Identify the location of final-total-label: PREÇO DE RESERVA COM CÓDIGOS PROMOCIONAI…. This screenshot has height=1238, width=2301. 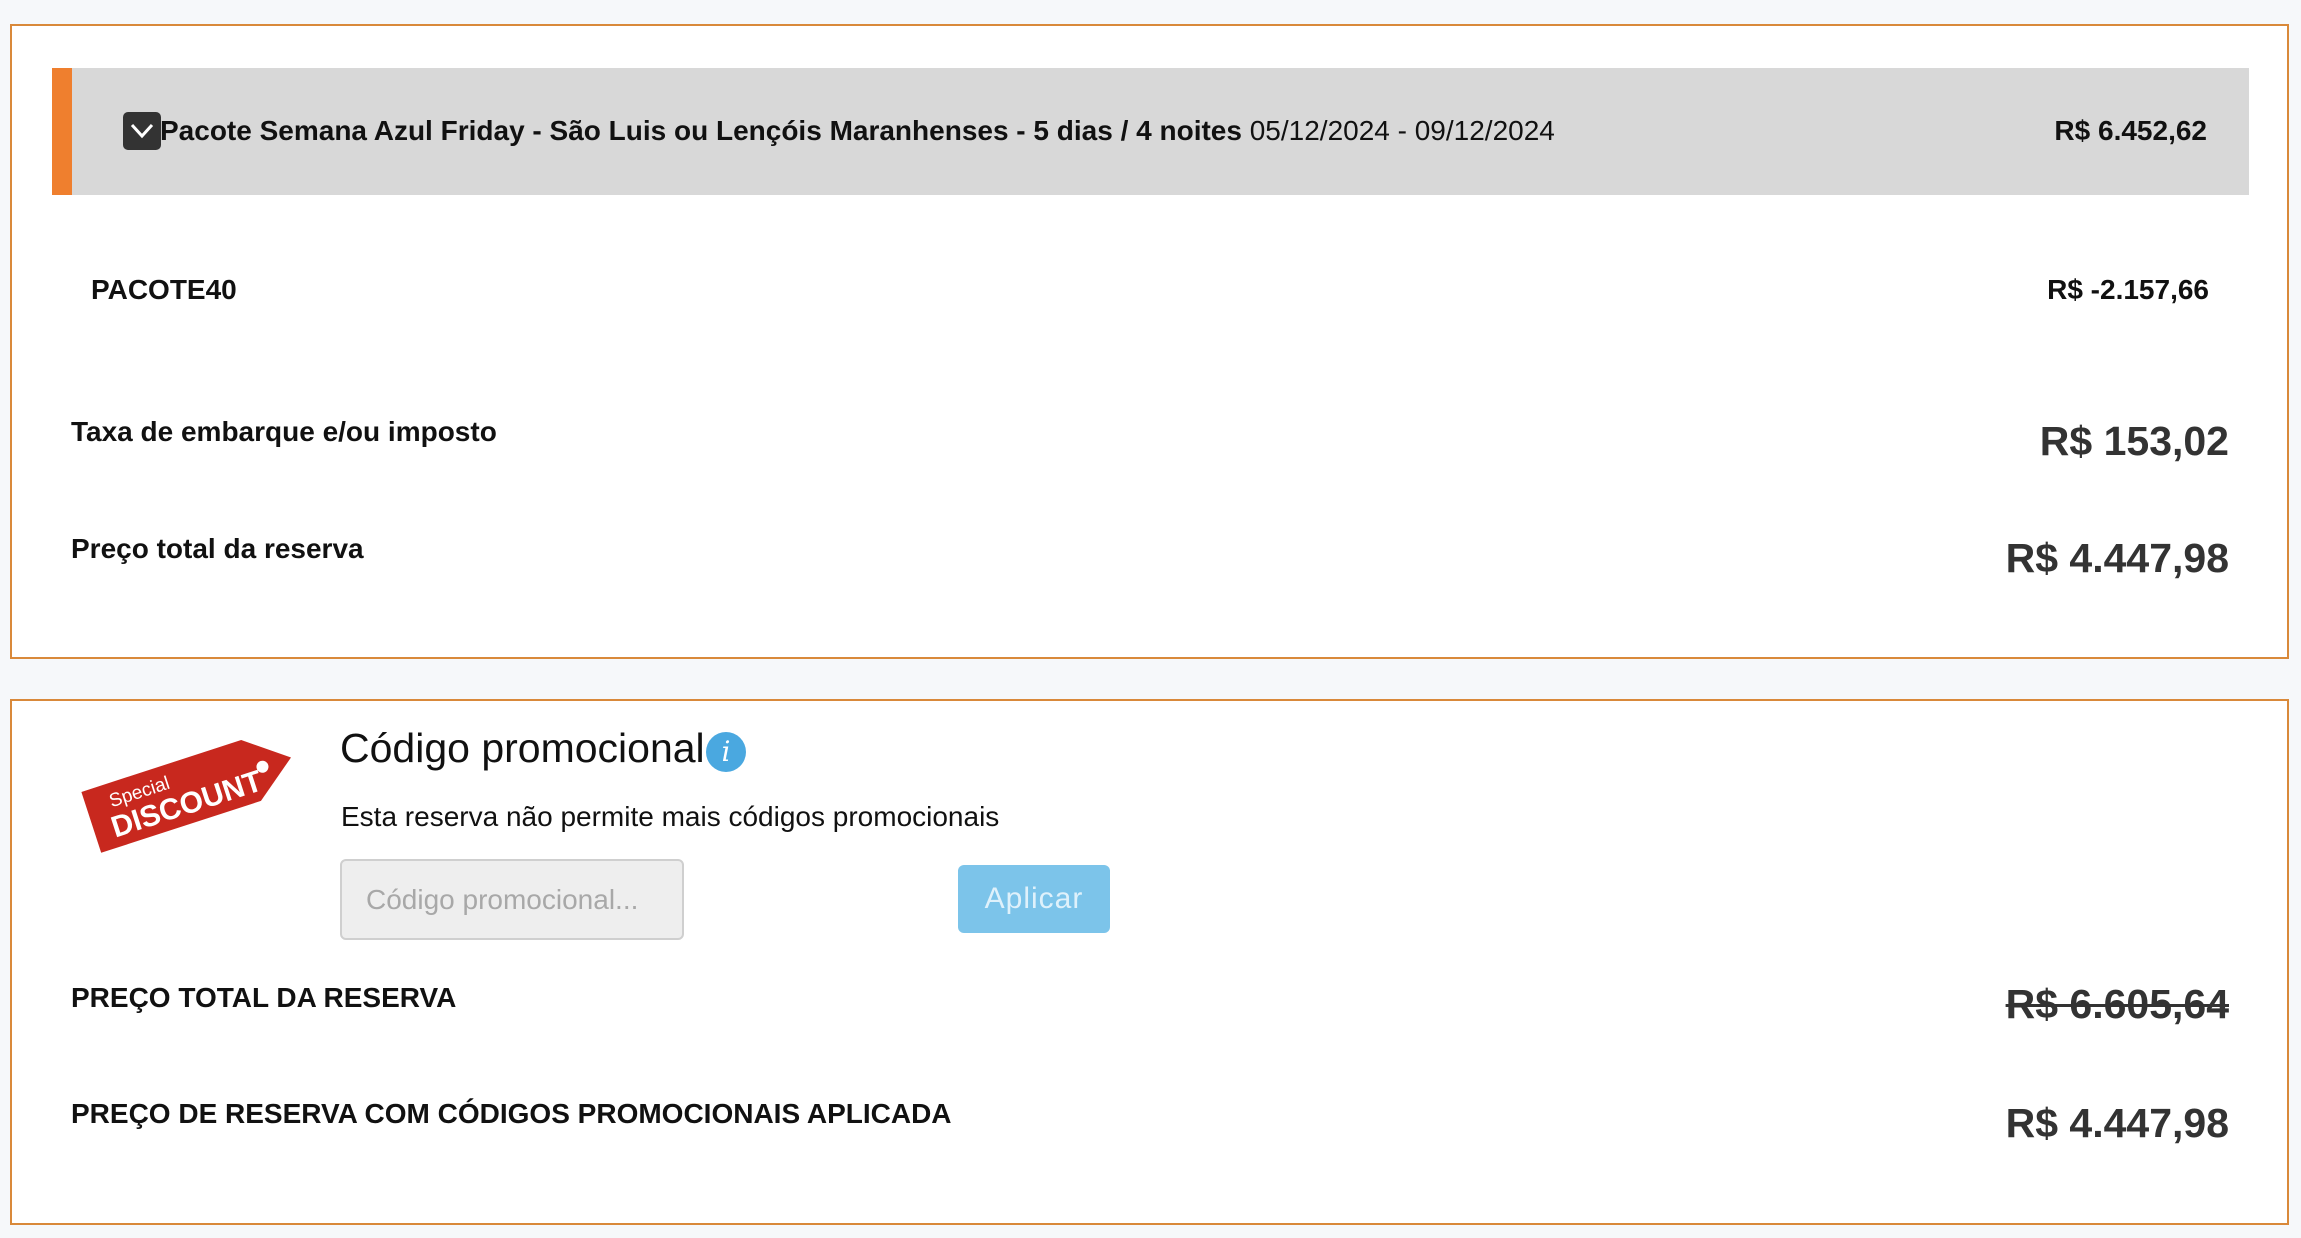
(511, 1113).